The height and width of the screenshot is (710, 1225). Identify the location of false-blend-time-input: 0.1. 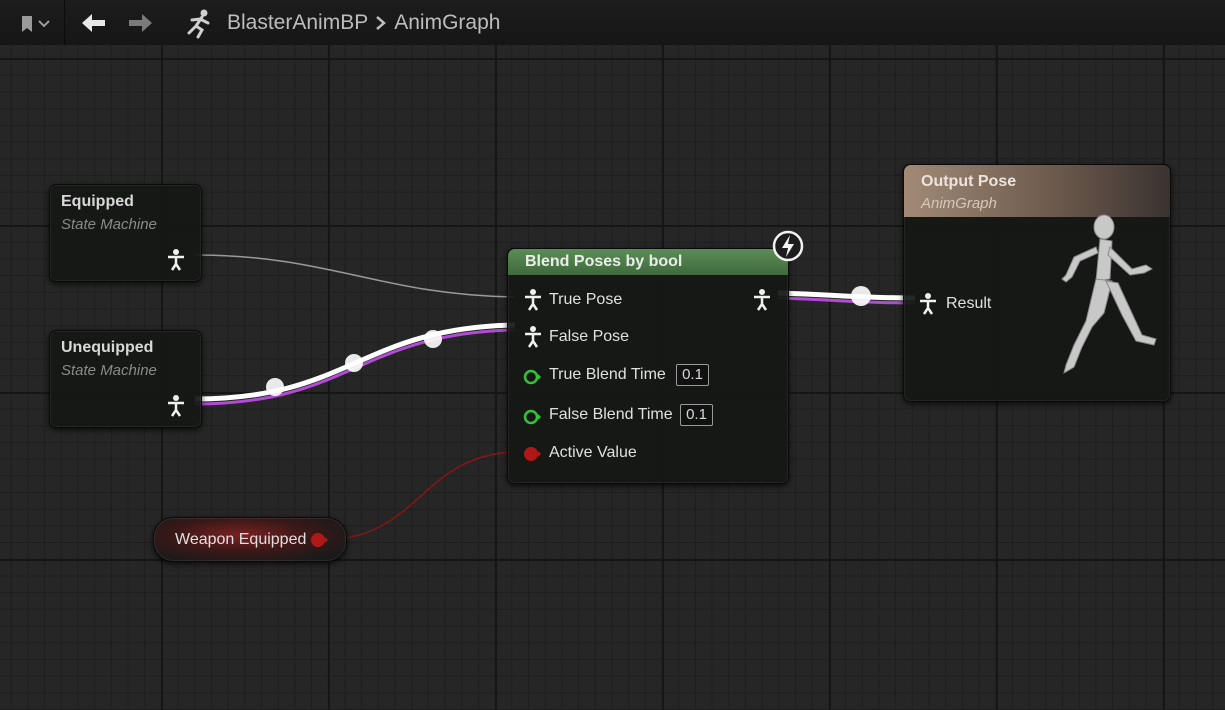
(696, 415).